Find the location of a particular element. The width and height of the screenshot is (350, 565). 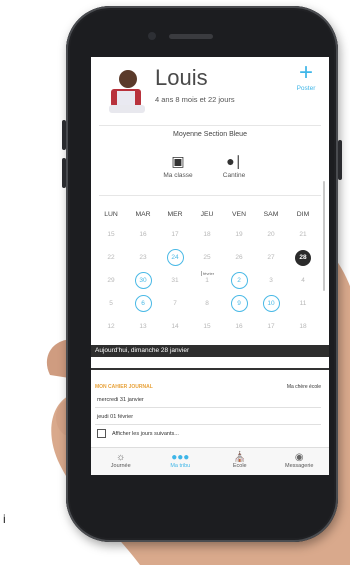

calendar-day: 30 is located at coordinates (143, 280).